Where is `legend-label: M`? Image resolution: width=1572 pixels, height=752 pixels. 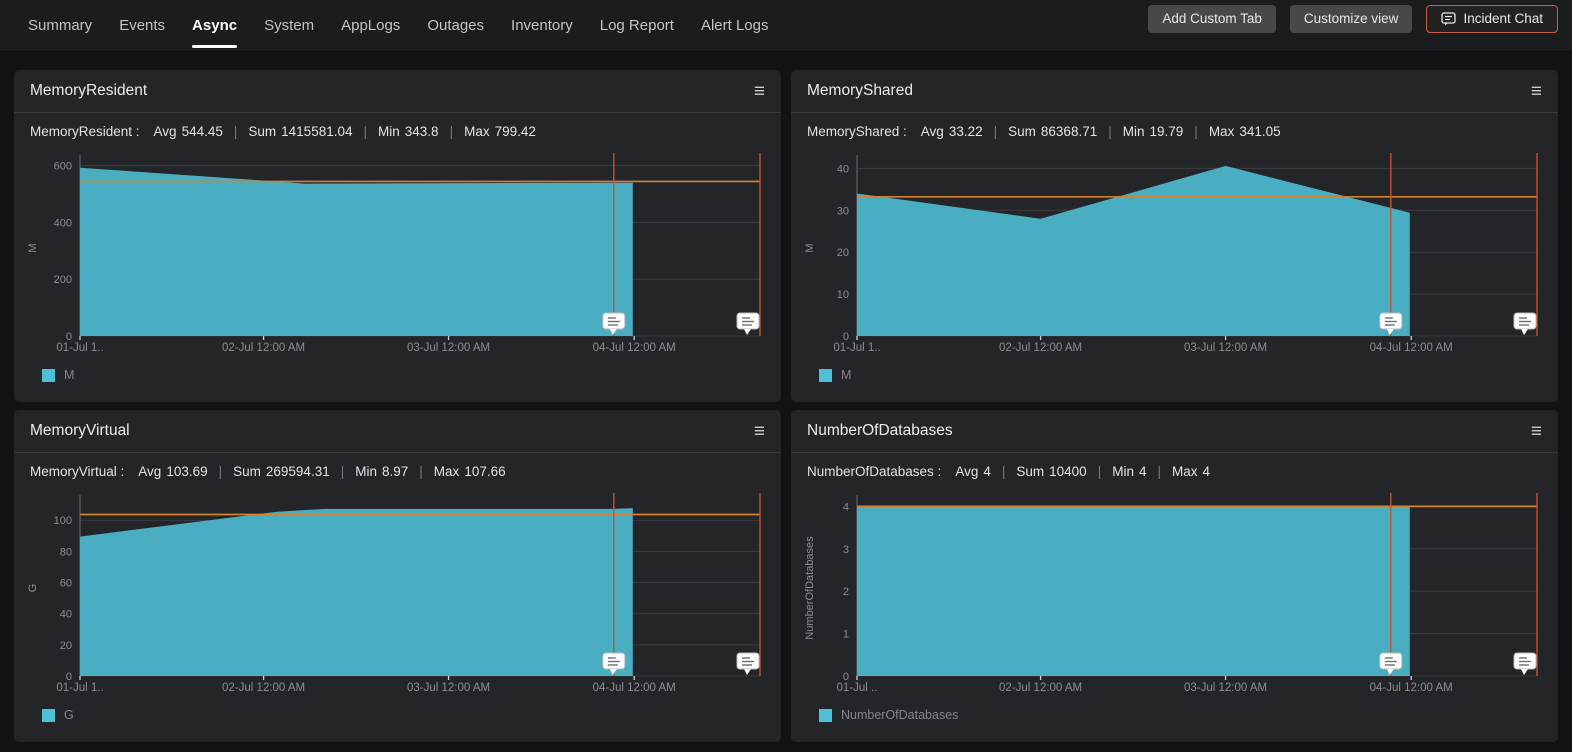 legend-label: M is located at coordinates (846, 375).